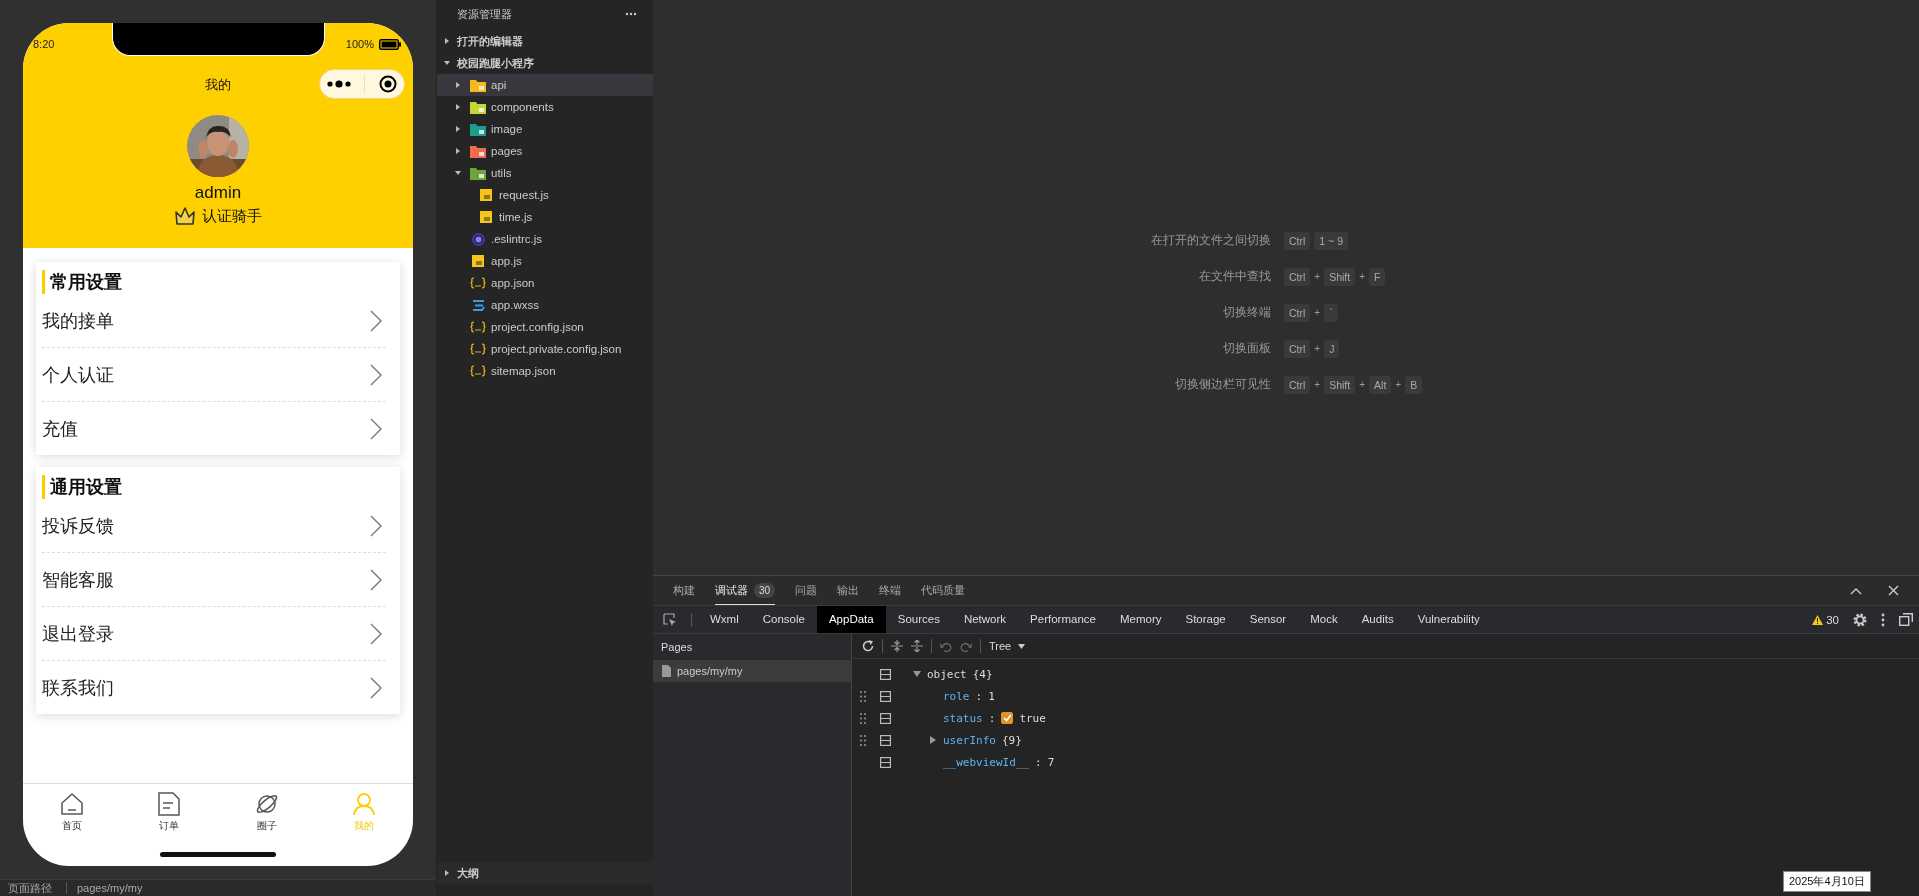 Image resolution: width=1919 pixels, height=896 pixels. What do you see at coordinates (985, 619) in the screenshot?
I see `devtools-tab: Network` at bounding box center [985, 619].